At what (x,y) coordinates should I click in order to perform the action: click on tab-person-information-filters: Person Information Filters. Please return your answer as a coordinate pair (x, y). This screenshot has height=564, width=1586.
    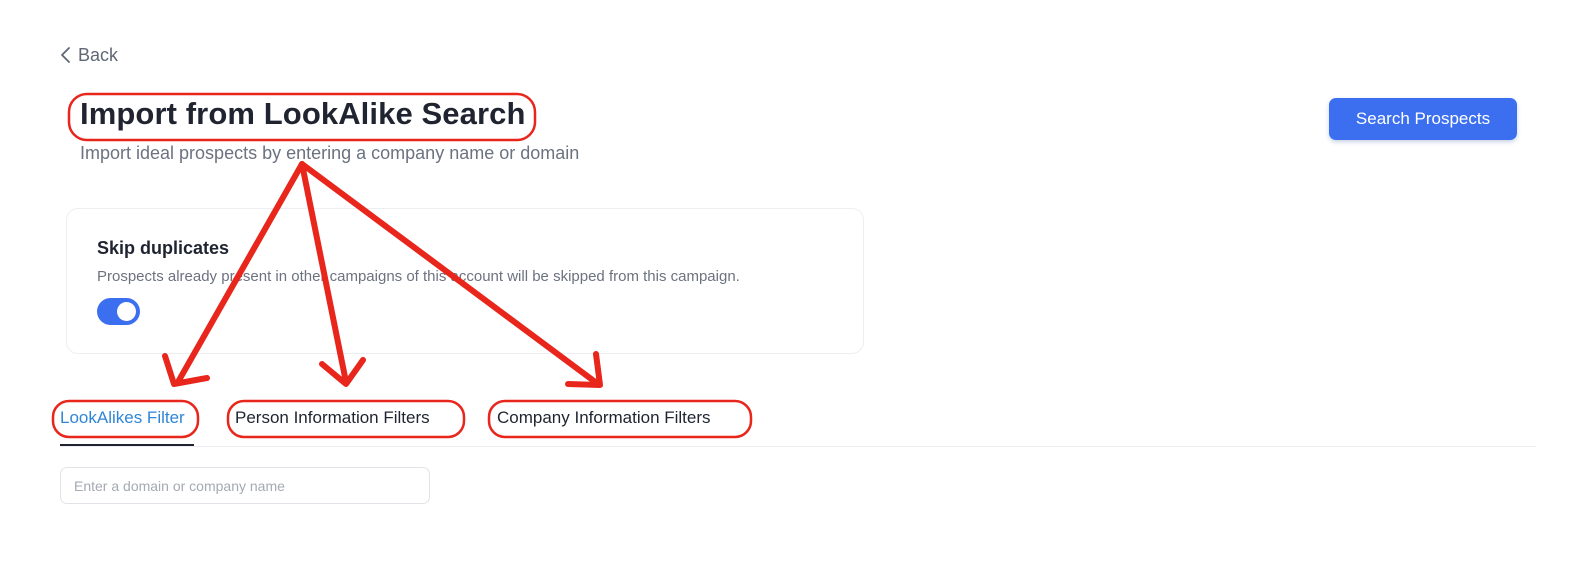
    Looking at the image, I should click on (332, 418).